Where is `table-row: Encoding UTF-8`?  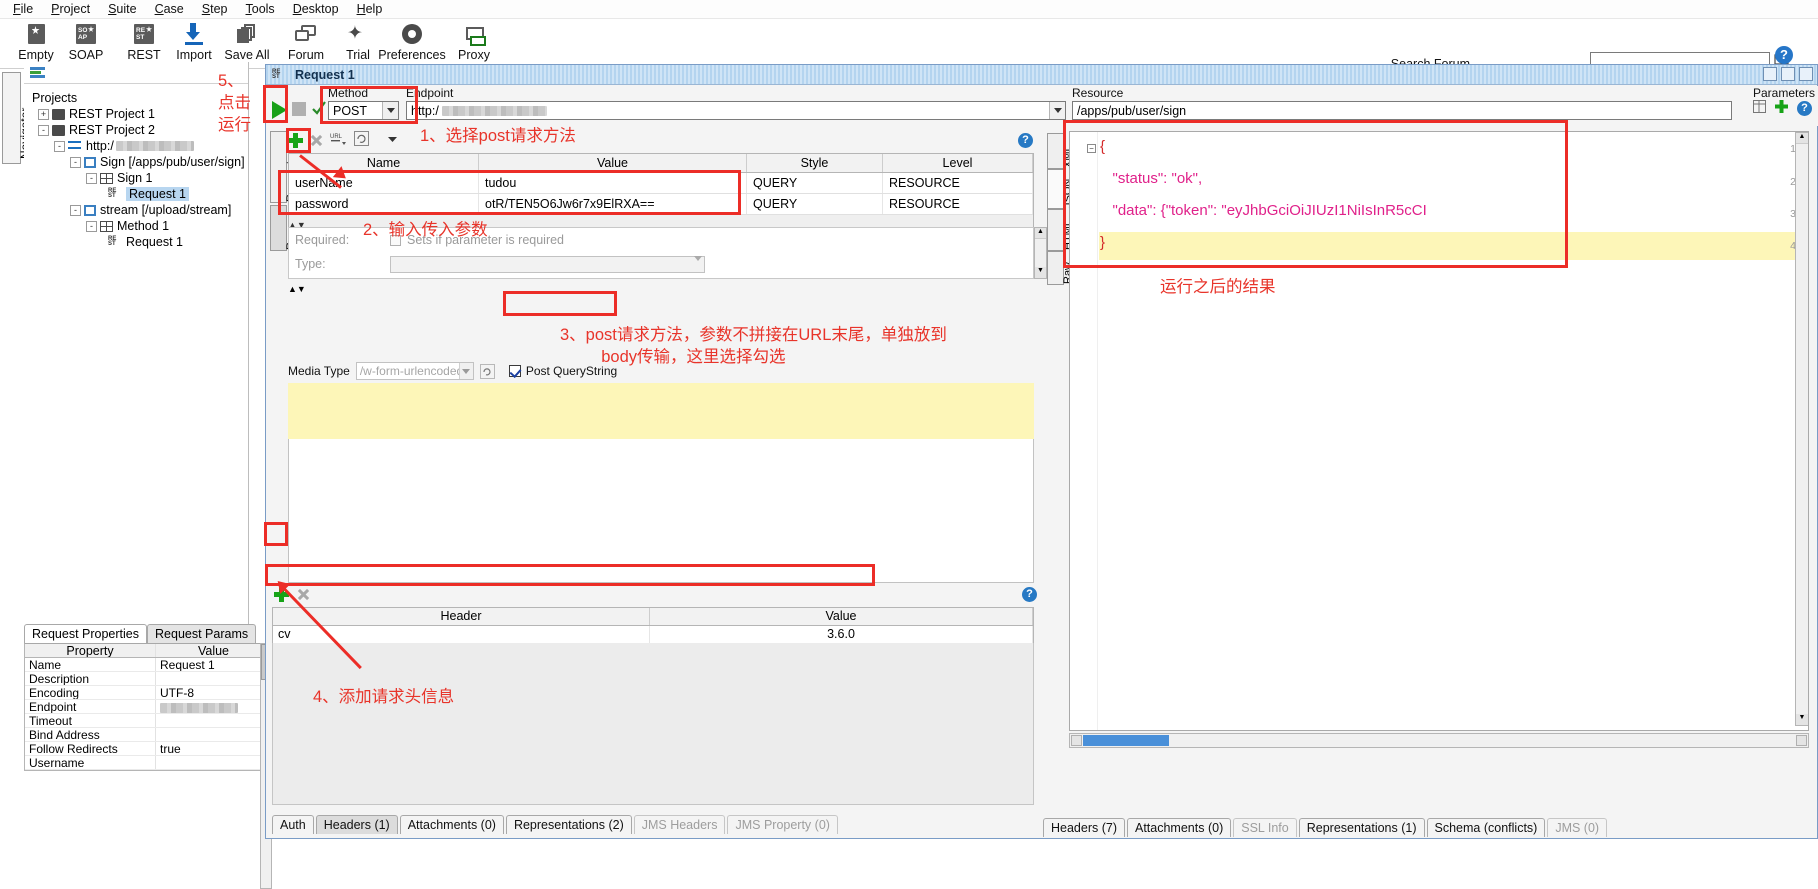
table-row: Encoding UTF-8 is located at coordinates (148, 693).